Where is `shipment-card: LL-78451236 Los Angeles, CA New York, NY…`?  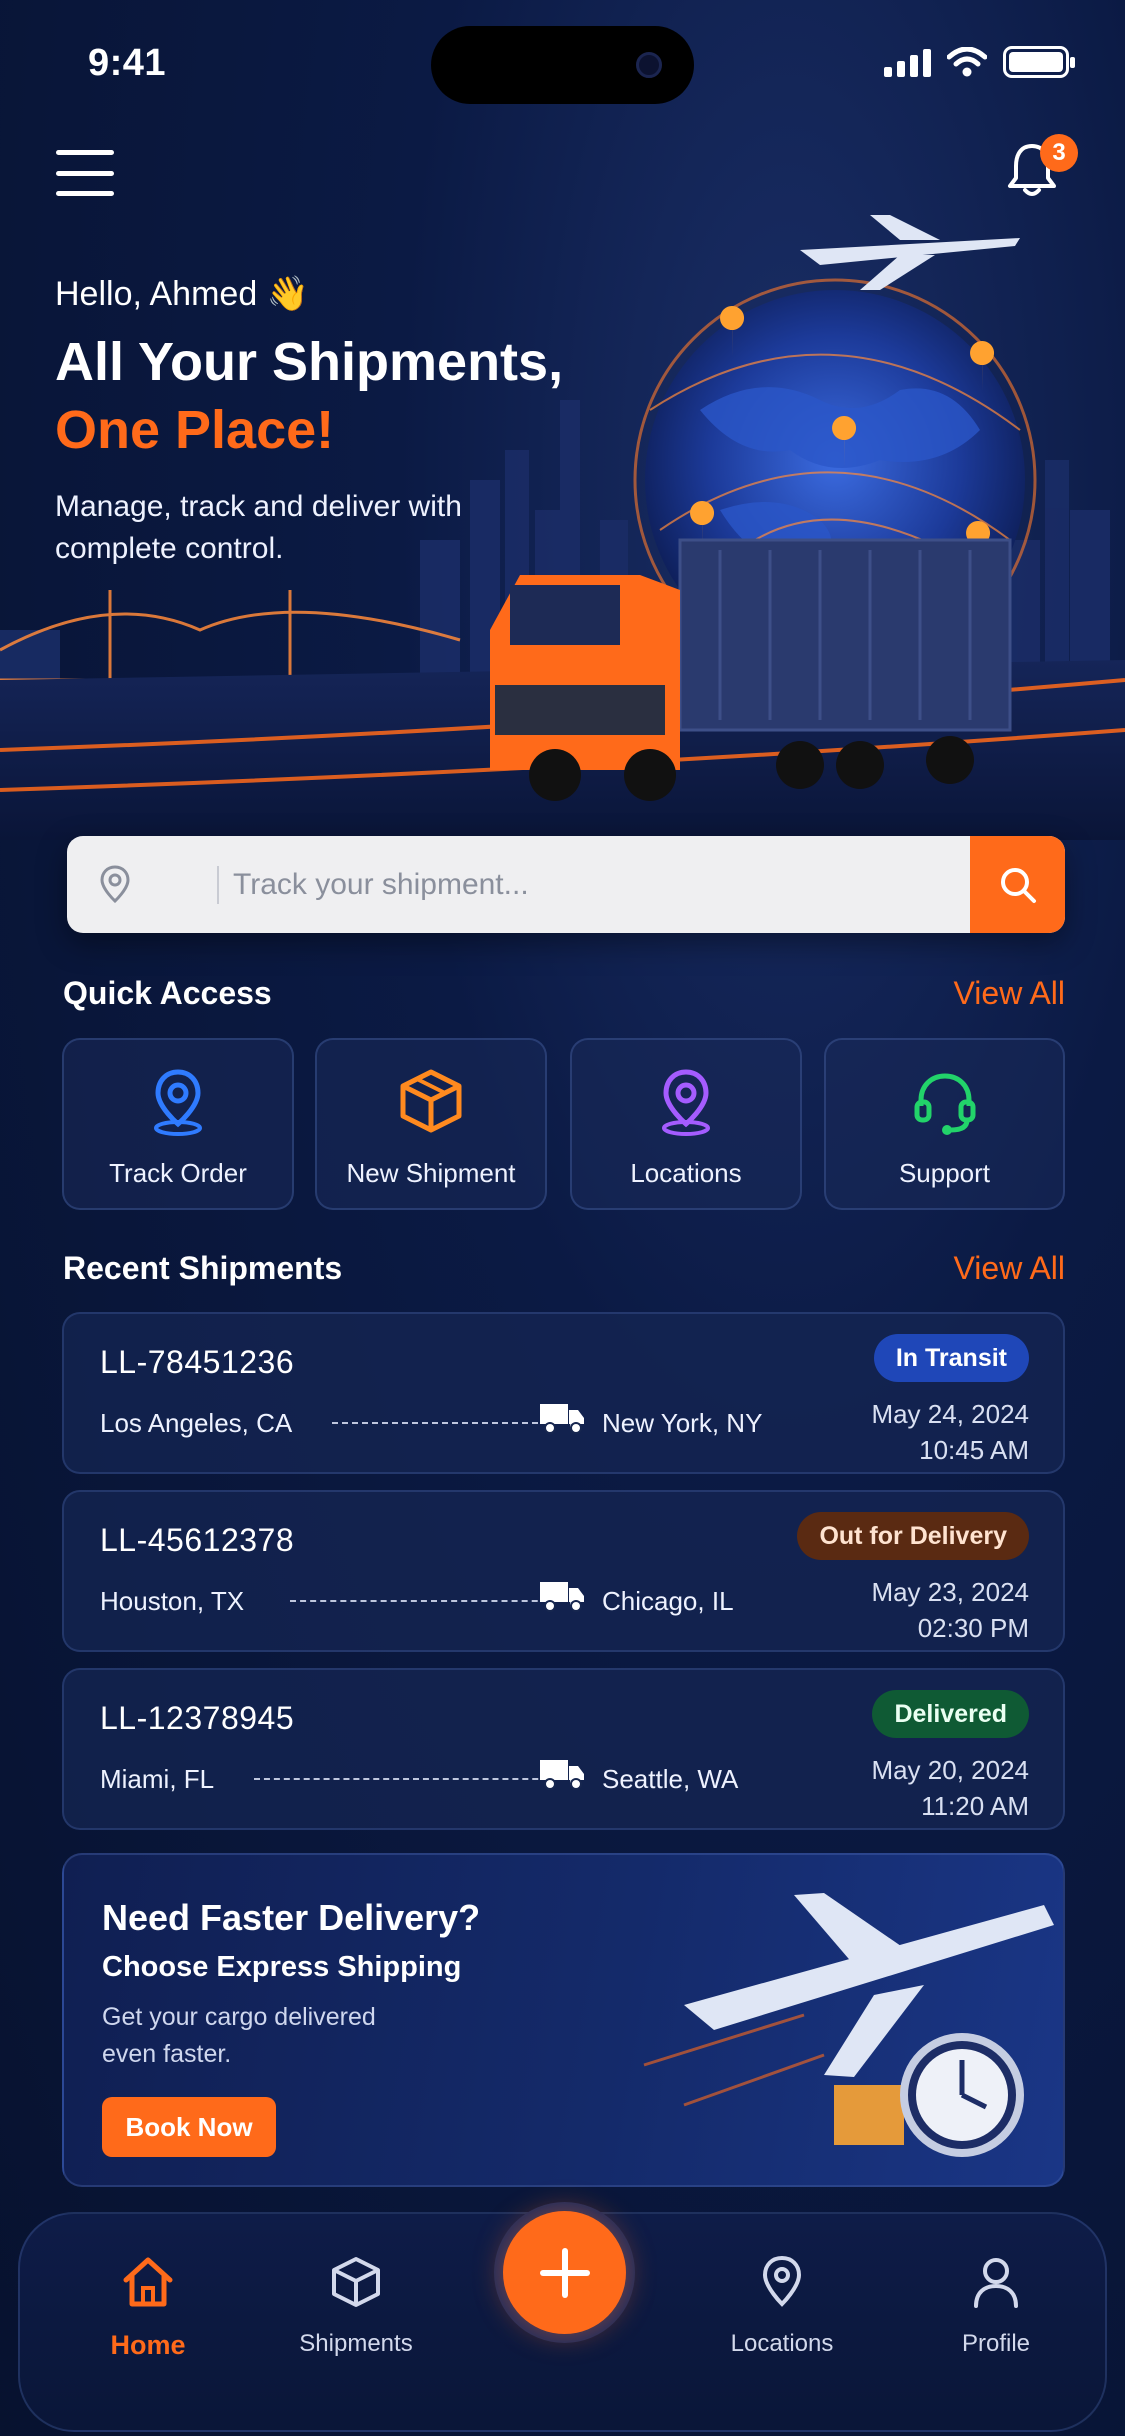 shipment-card: LL-78451236 Los Angeles, CA New York, NY… is located at coordinates (563, 1393).